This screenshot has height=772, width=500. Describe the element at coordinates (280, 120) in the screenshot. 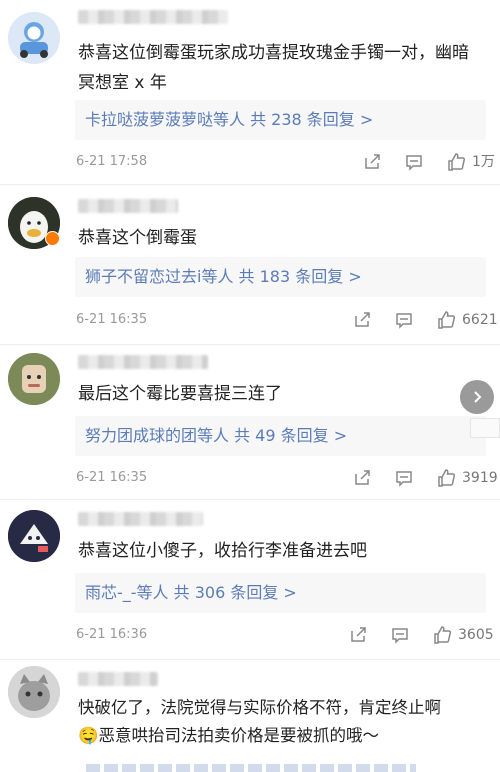

I see `reply-summary-link: 卡拉哒菠萝菠萝哒等人 共 238 条回复 >` at that location.